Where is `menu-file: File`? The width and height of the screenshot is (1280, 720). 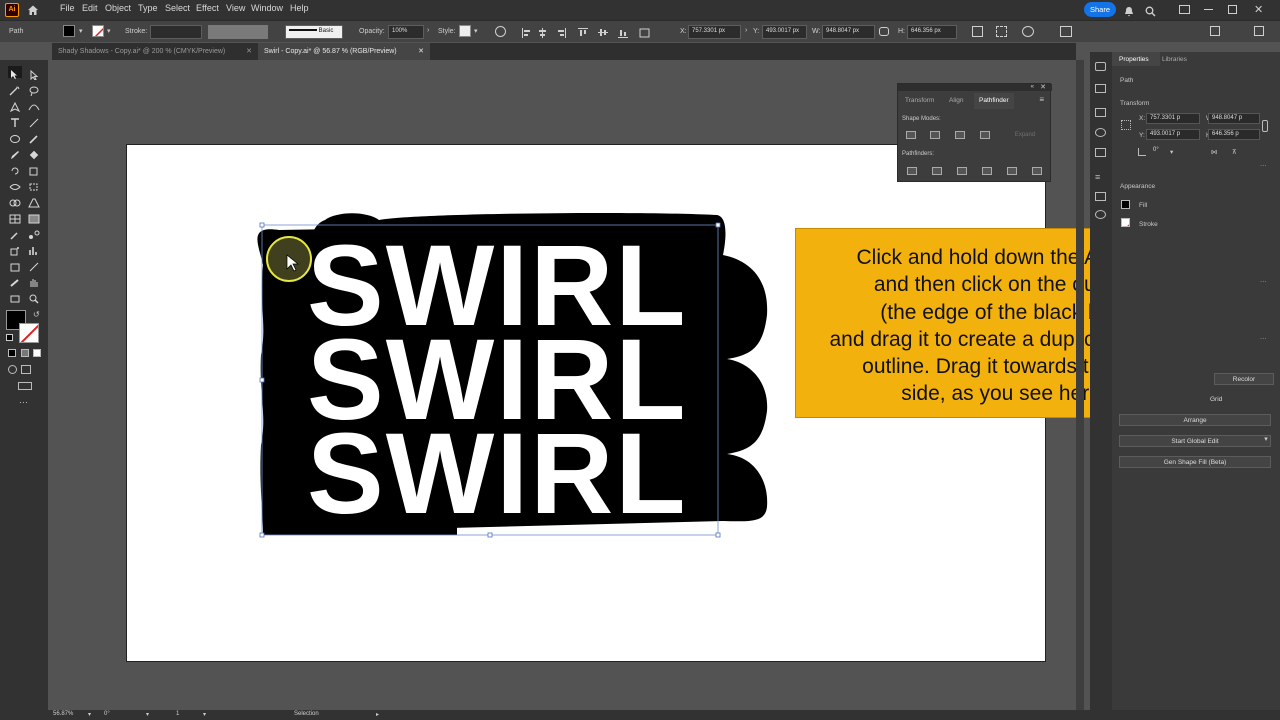
menu-file: File is located at coordinates (67, 8).